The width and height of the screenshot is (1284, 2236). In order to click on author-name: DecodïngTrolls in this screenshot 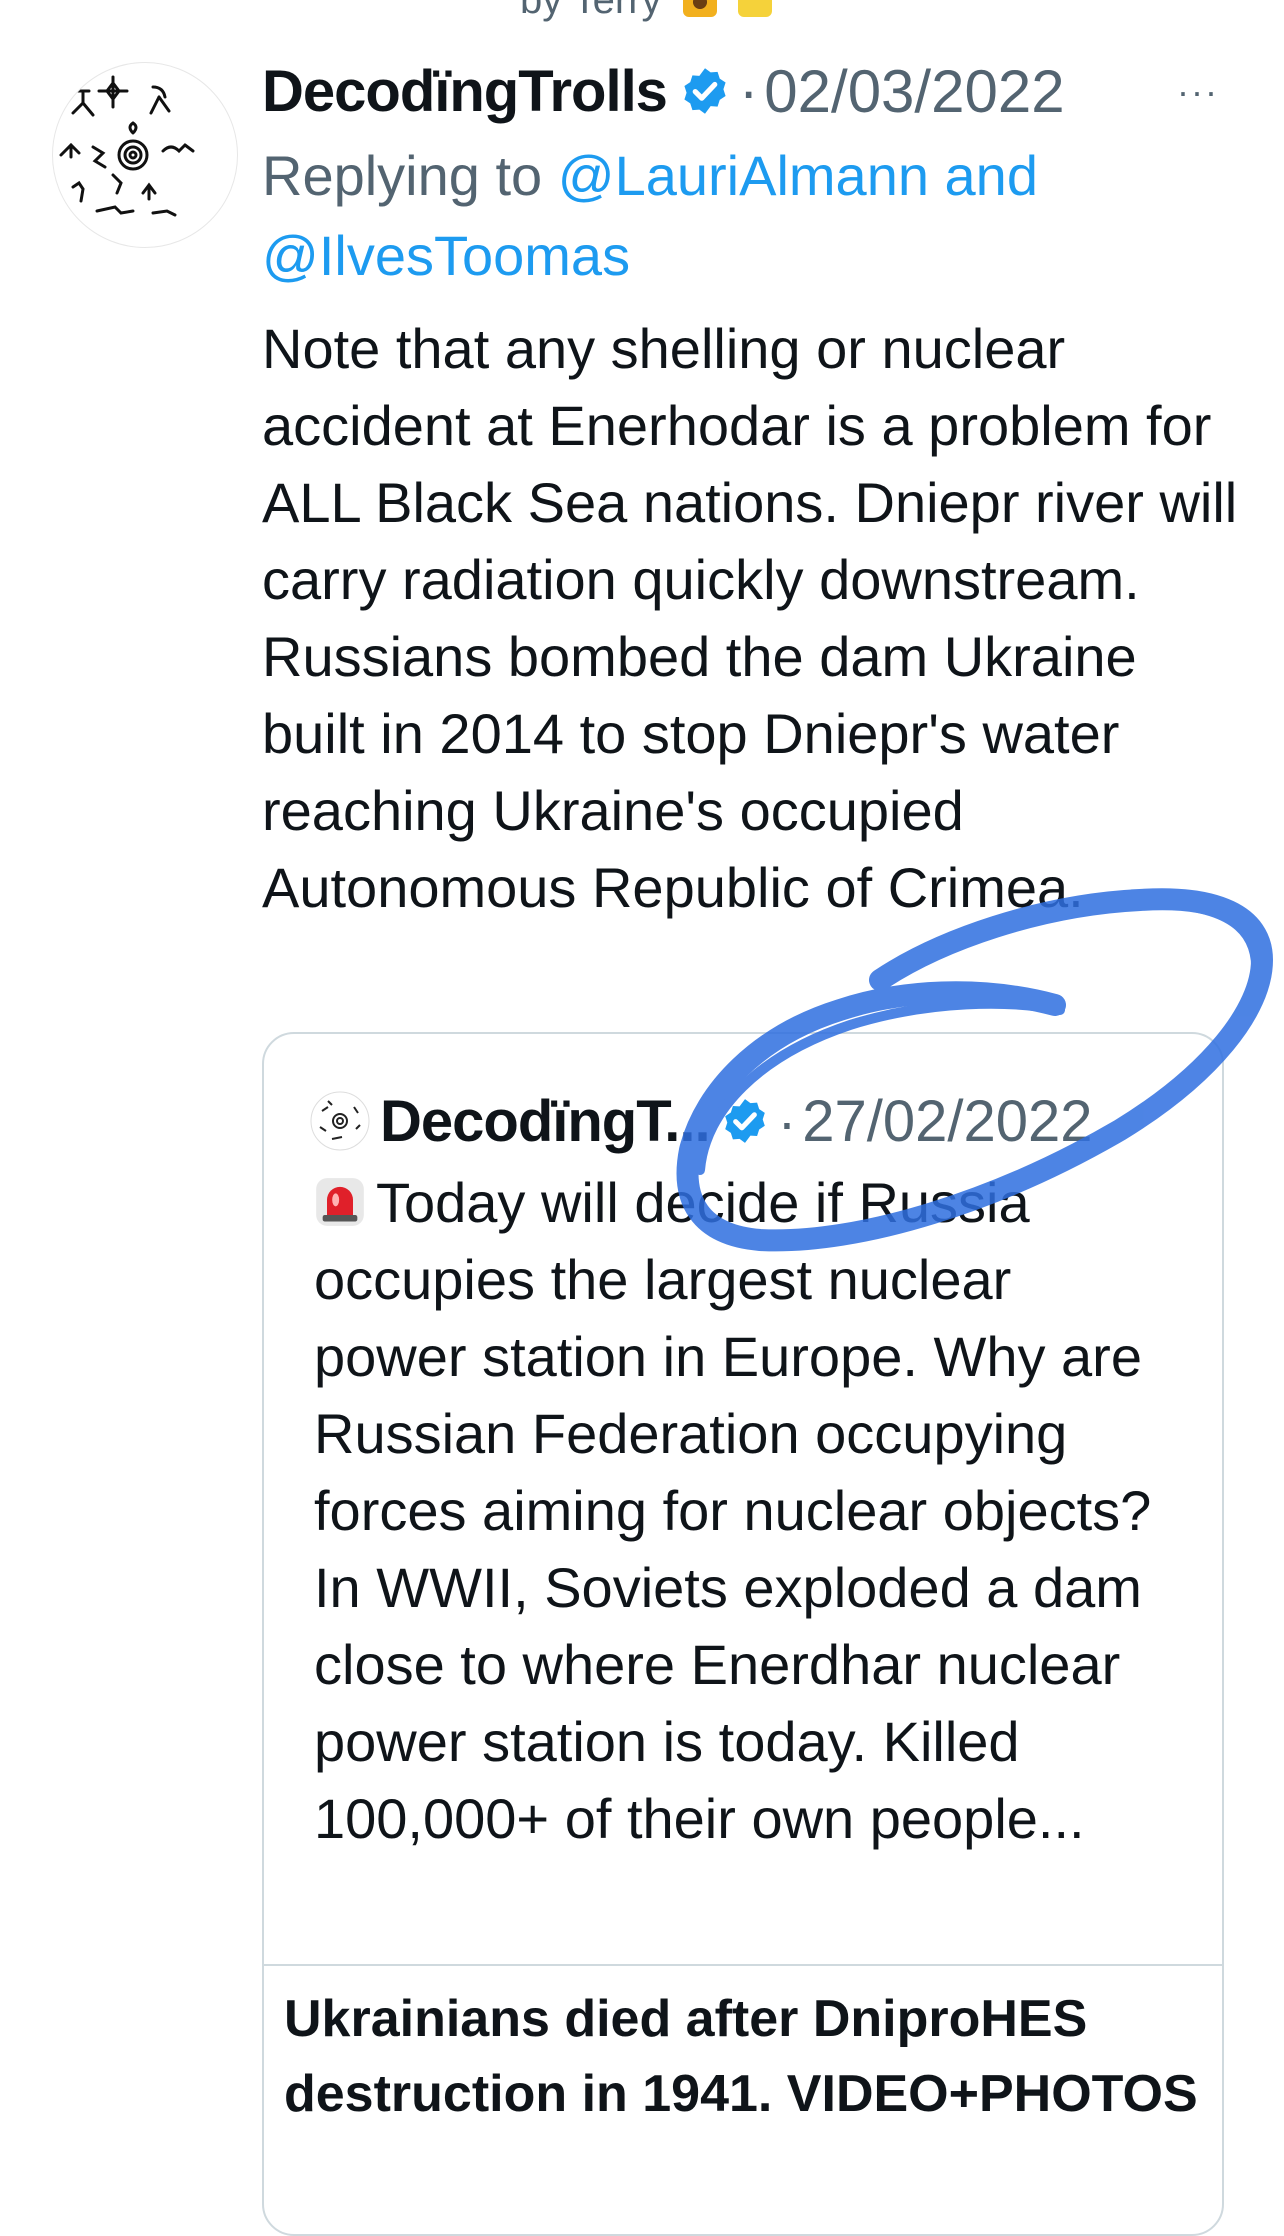, I will do `click(465, 91)`.